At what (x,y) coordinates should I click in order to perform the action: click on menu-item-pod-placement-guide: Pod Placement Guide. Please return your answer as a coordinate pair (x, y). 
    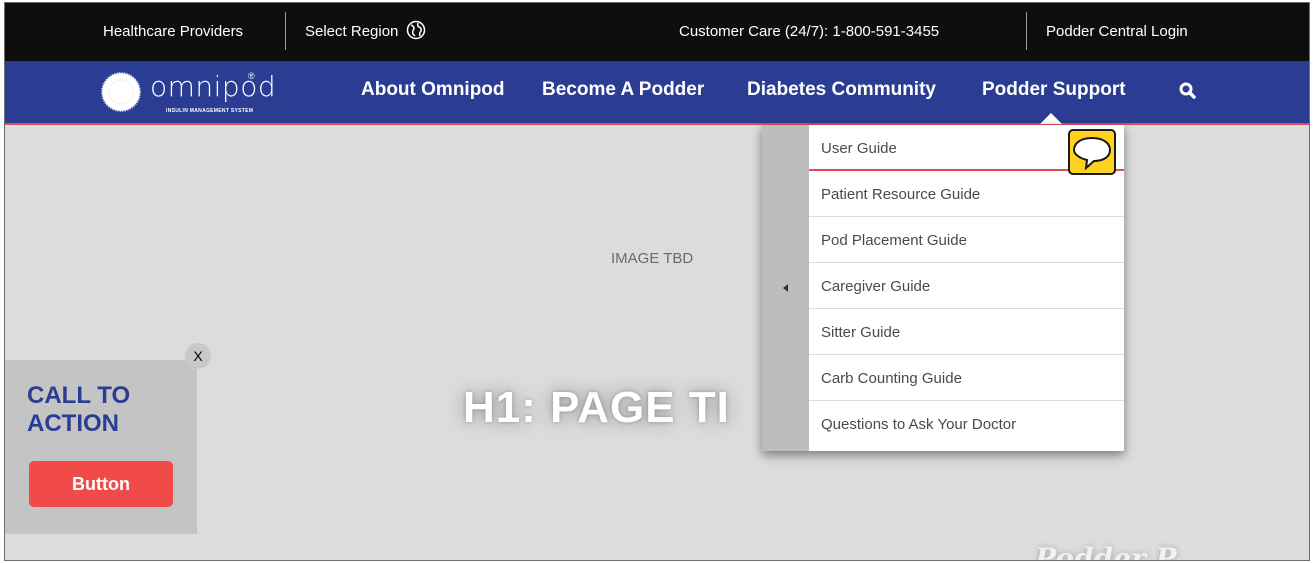
    Looking at the image, I should click on (966, 240).